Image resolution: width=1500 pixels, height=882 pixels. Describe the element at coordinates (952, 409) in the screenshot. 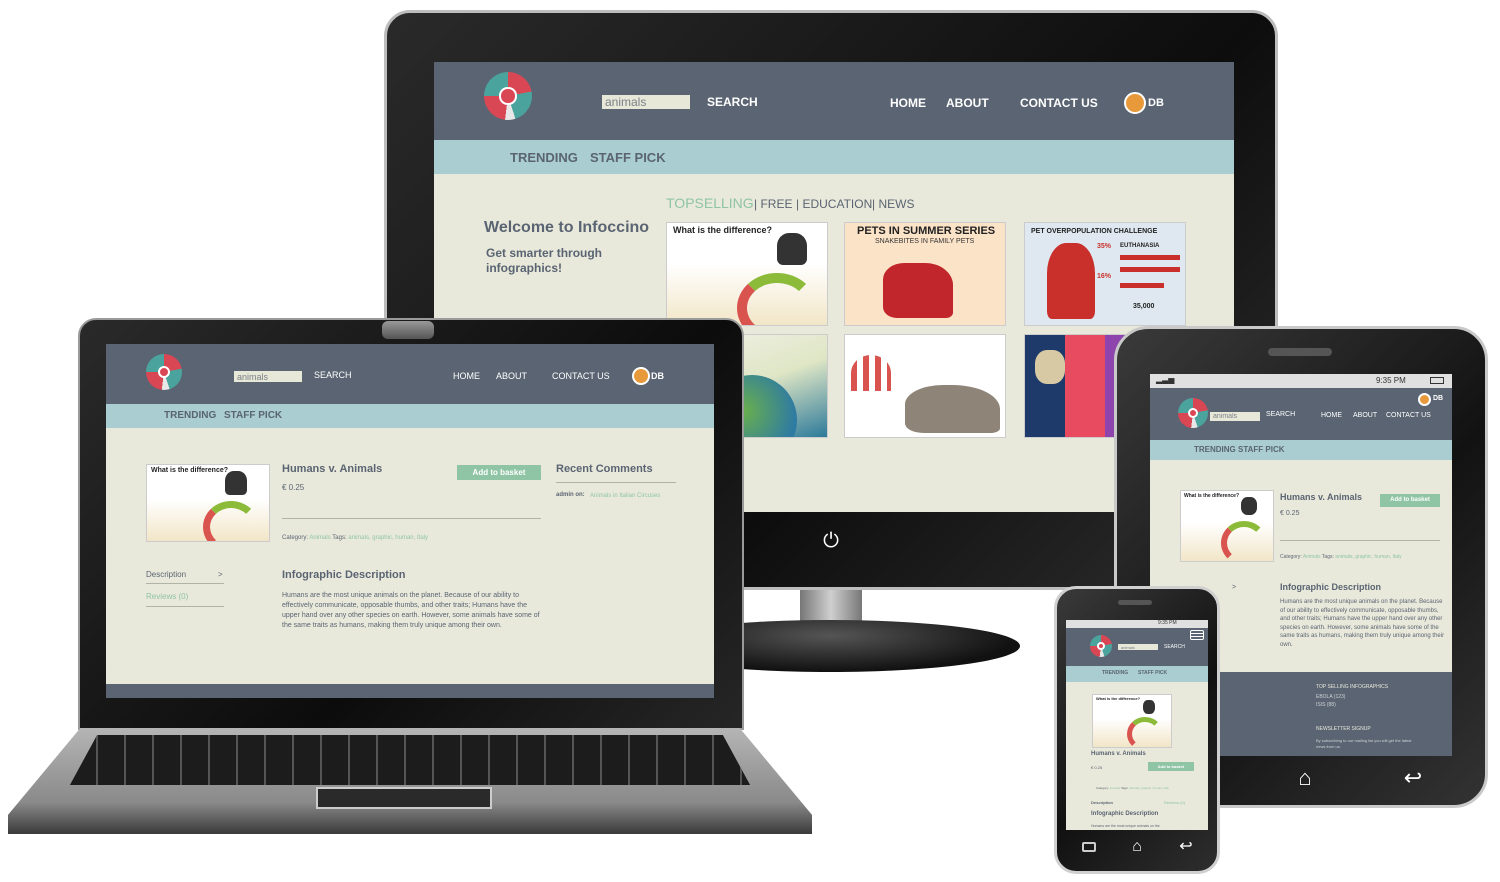

I see `elephant-graphic` at that location.